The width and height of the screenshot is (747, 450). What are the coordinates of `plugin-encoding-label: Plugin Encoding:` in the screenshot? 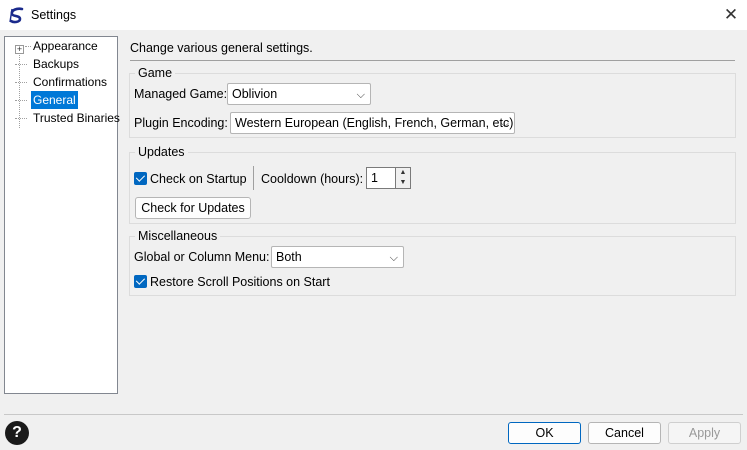 It's located at (181, 123).